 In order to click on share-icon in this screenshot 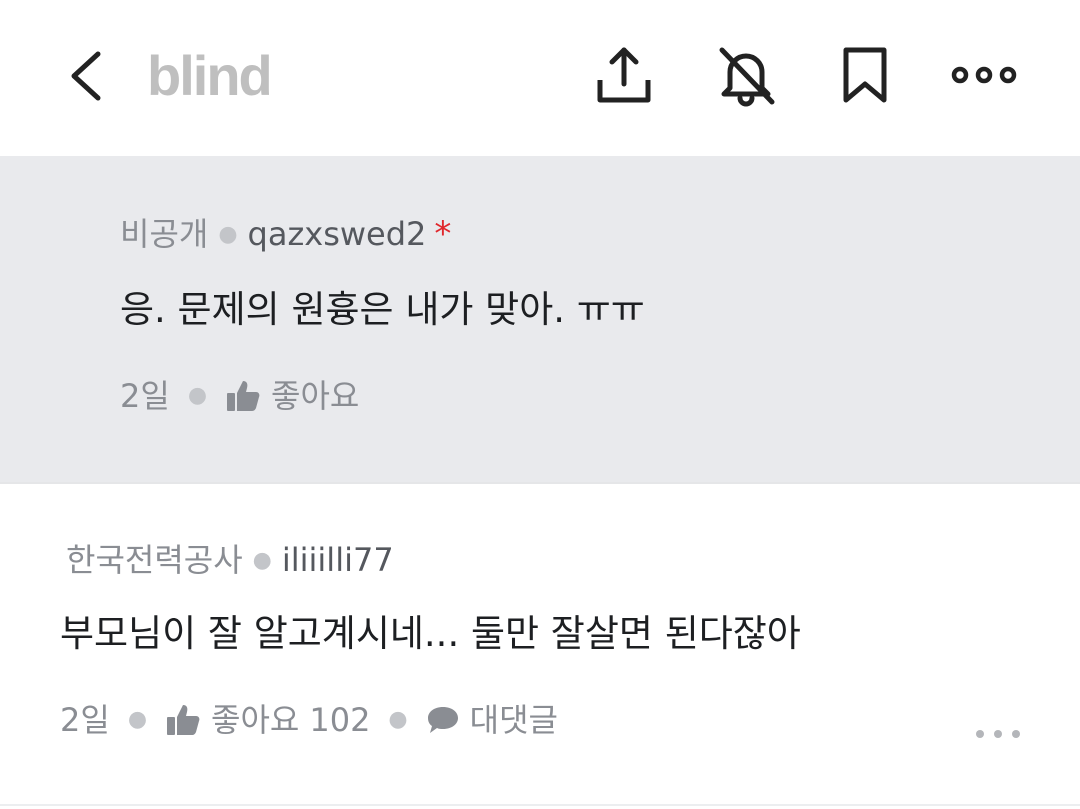, I will do `click(624, 75)`.